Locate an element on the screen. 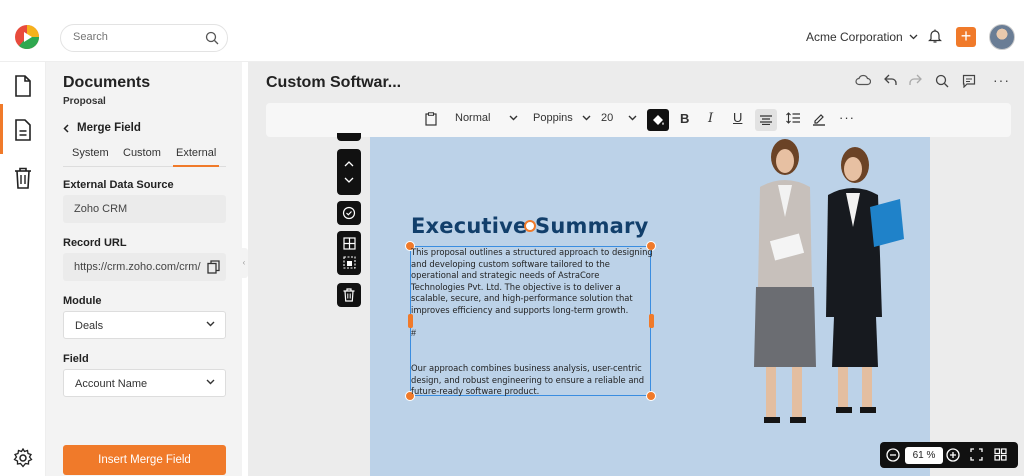  field-label: Field is located at coordinates (76, 359).